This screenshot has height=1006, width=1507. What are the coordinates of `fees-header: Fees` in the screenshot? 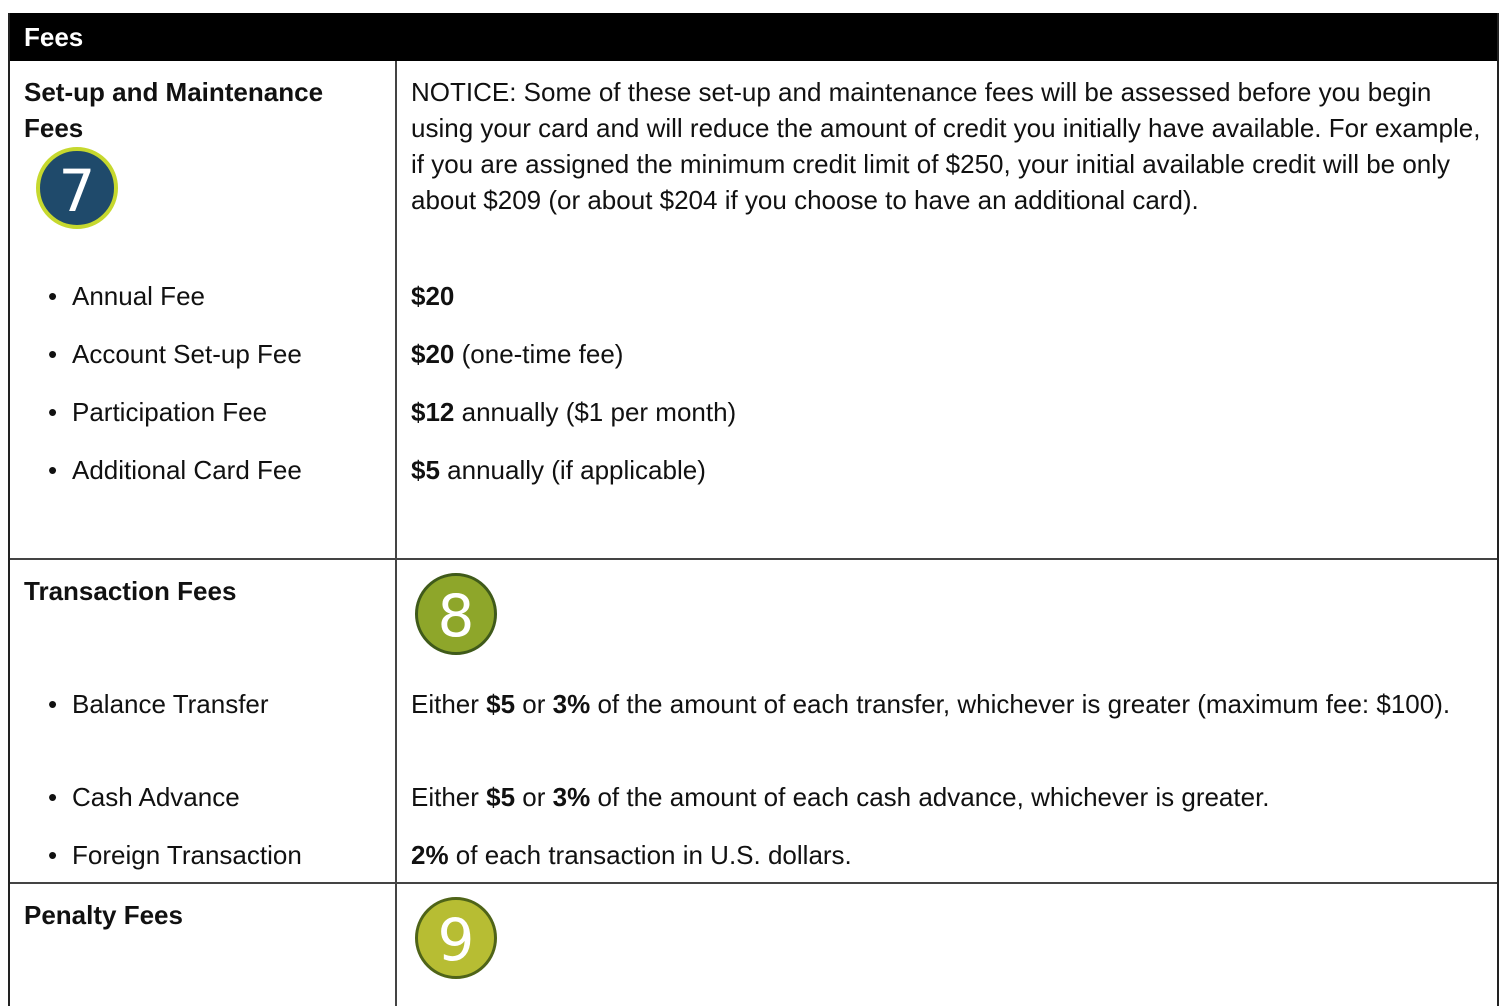 It's located at (753, 37).